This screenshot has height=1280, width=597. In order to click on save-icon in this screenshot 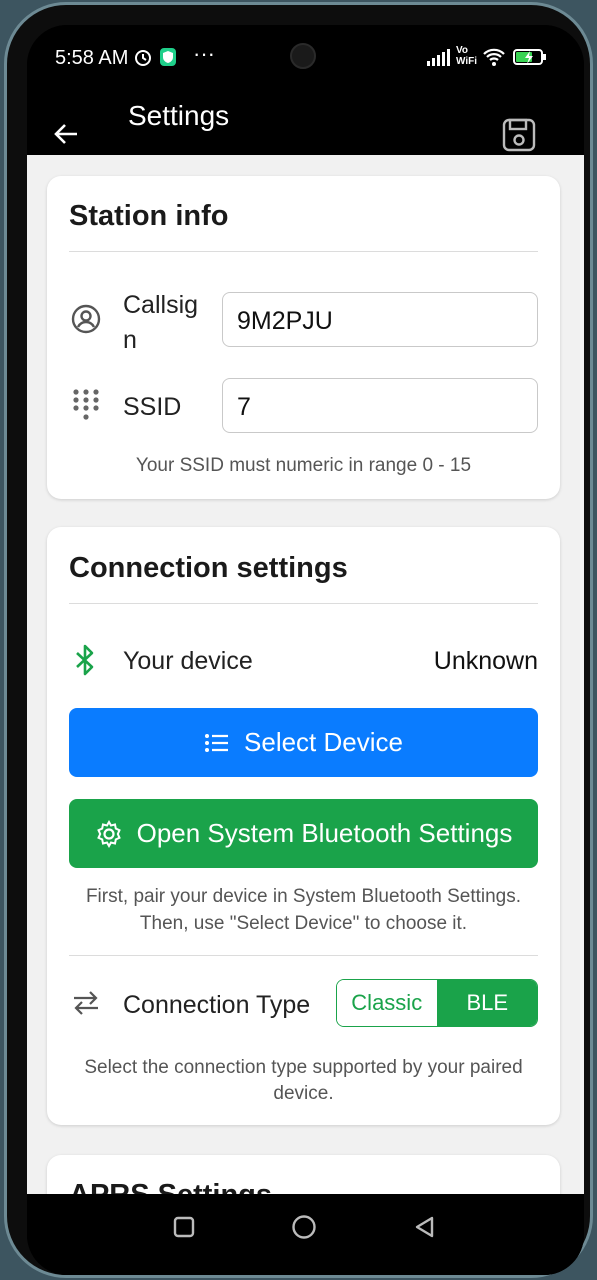, I will do `click(519, 135)`.